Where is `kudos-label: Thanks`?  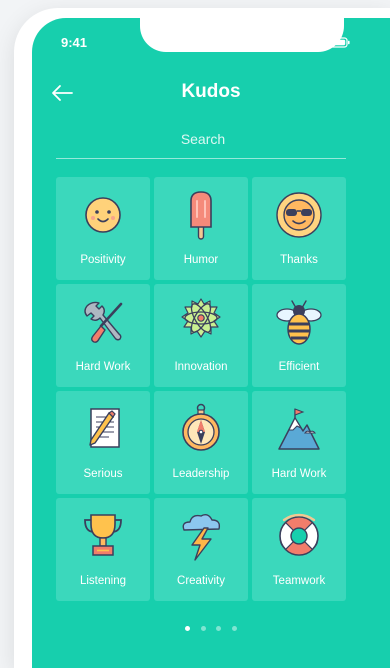 kudos-label: Thanks is located at coordinates (299, 260).